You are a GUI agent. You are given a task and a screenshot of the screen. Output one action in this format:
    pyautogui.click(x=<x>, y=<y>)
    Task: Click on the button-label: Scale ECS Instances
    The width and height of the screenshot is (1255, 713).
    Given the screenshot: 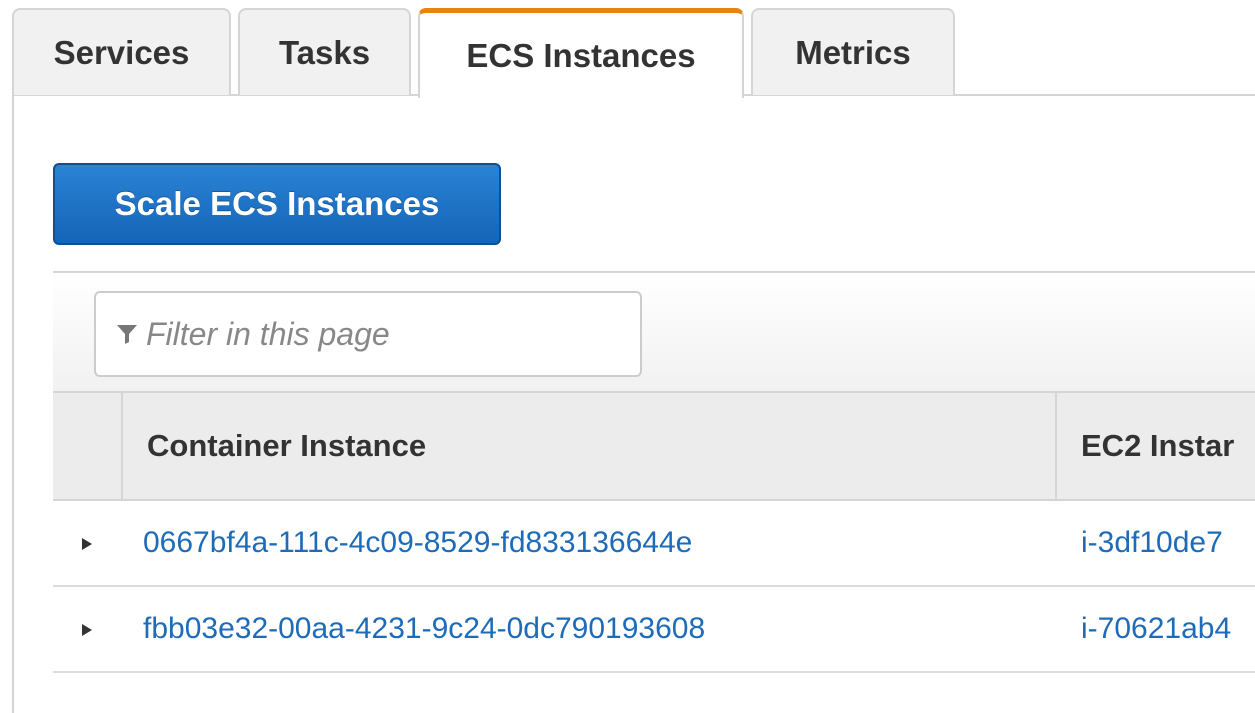 What is the action you would take?
    pyautogui.click(x=277, y=203)
    